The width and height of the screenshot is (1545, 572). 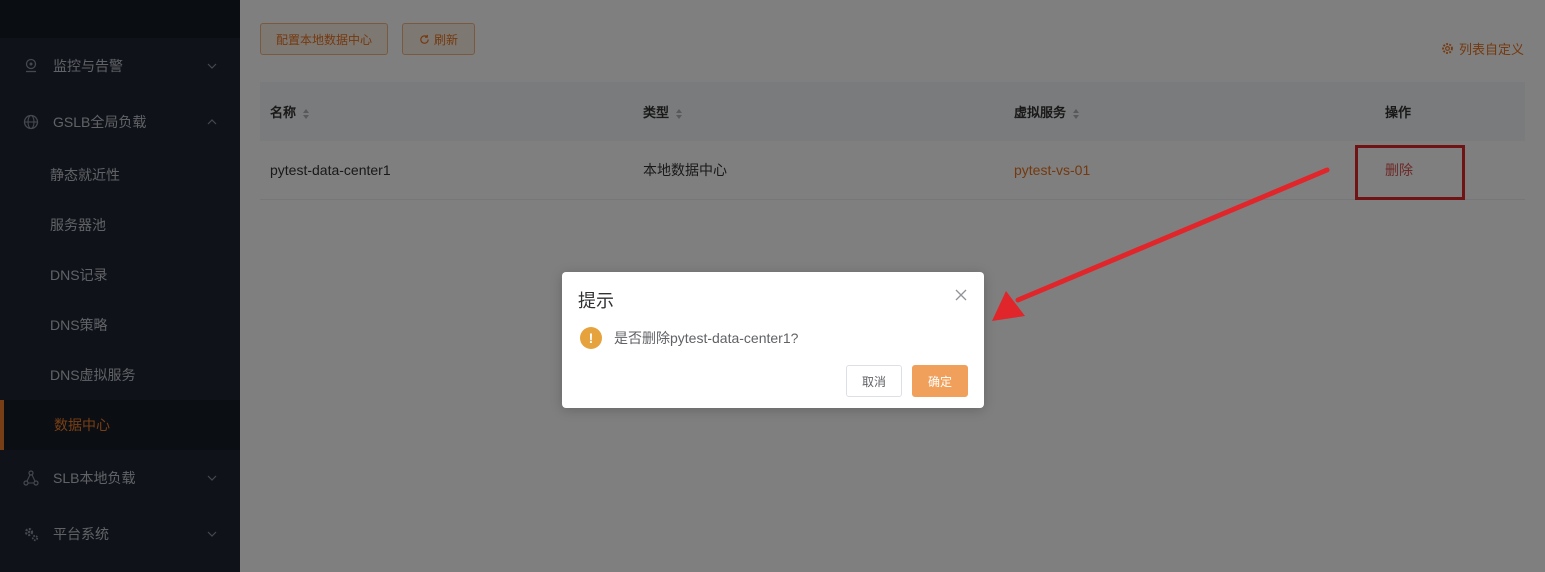 What do you see at coordinates (591, 338) in the screenshot?
I see `warning-icon: !` at bounding box center [591, 338].